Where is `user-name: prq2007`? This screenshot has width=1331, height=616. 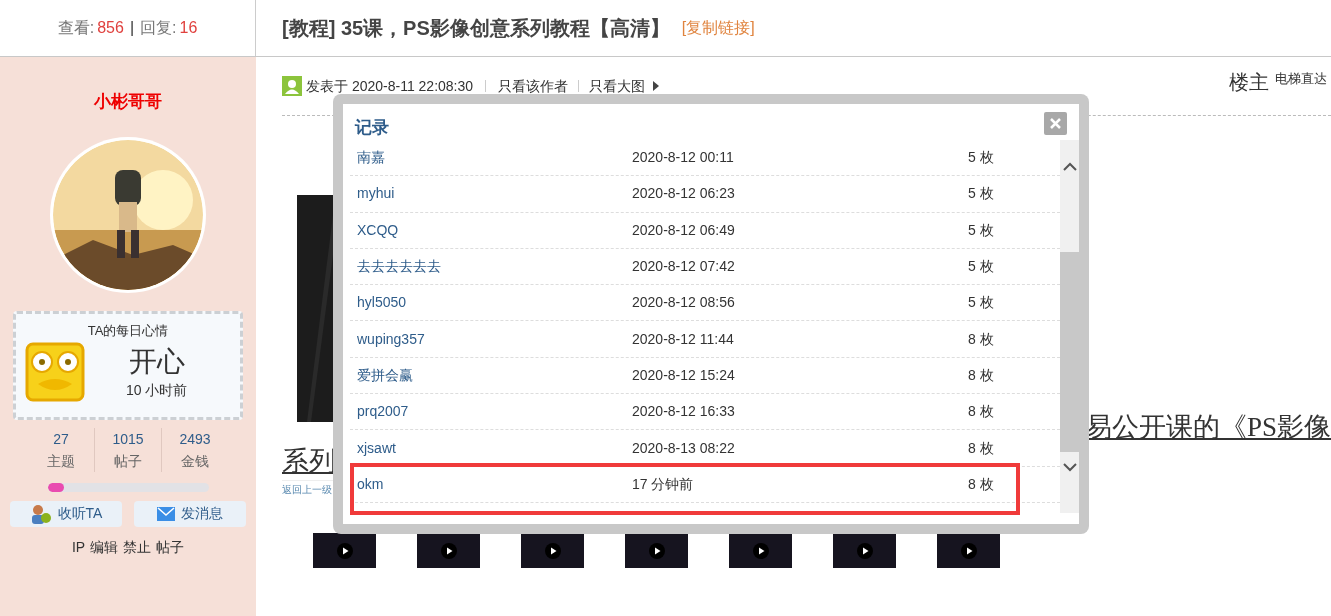 user-name: prq2007 is located at coordinates (494, 412).